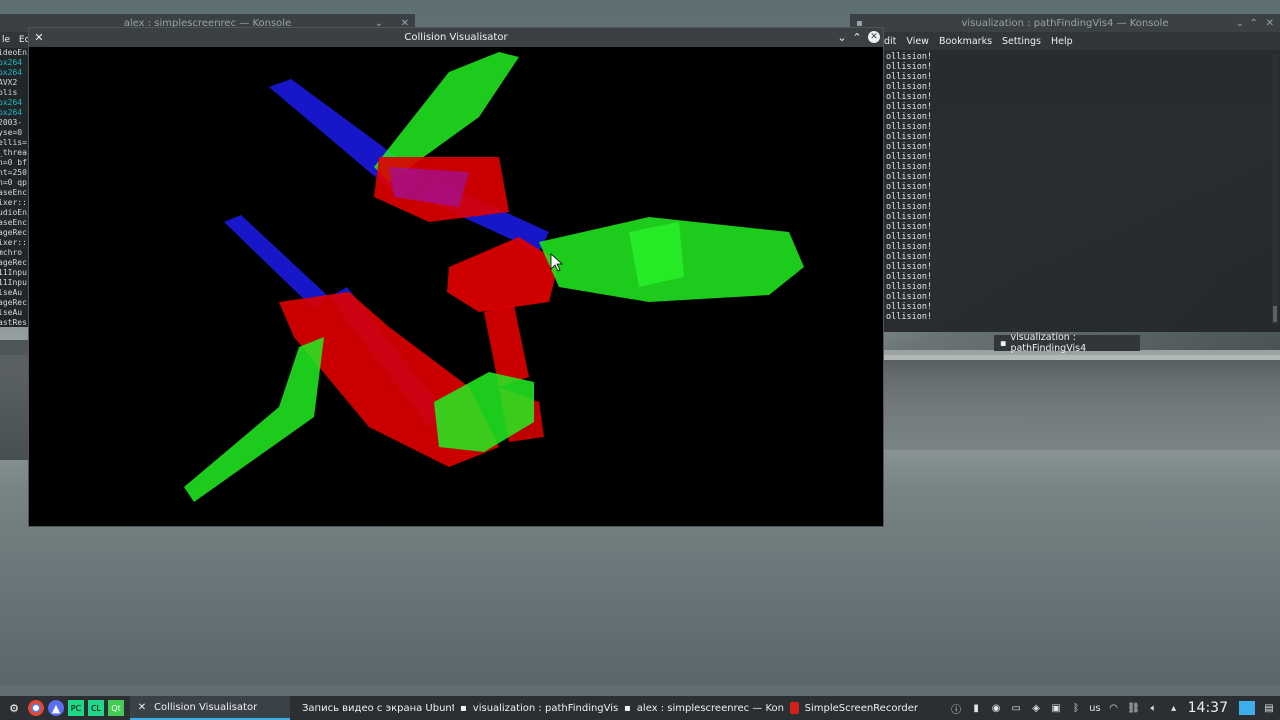 This screenshot has width=1280, height=720. Describe the element at coordinates (861, 708) in the screenshot. I see `task-label: SimpleScreenRecorder` at that location.